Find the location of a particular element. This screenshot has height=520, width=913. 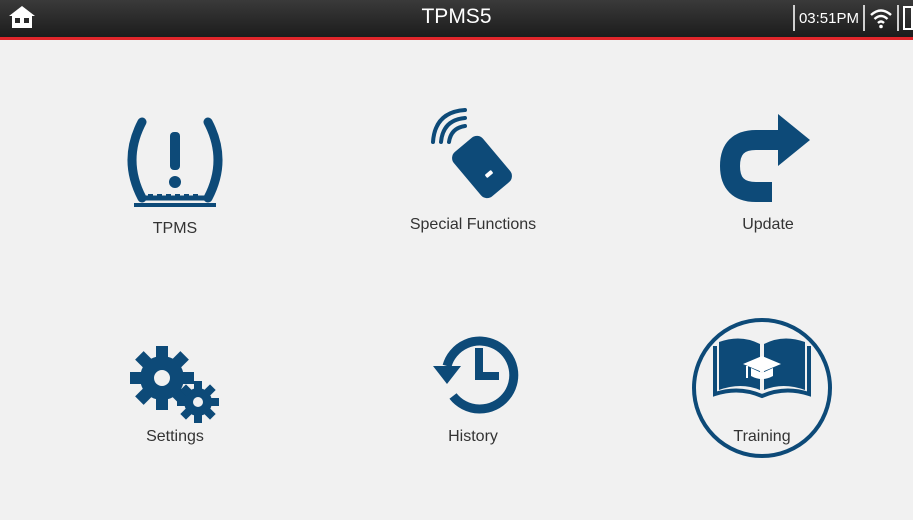

special-functions-label: Special Functions is located at coordinates (473, 224).